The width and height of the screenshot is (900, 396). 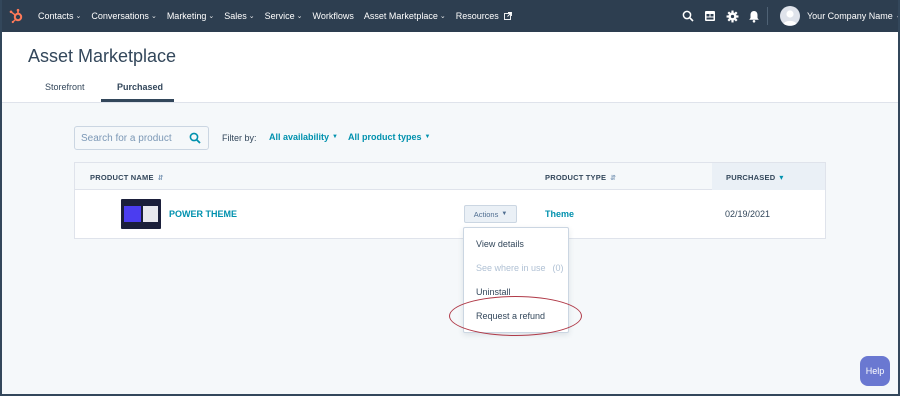 I want to click on column-header-label: PURCHASED, so click(x=751, y=177).